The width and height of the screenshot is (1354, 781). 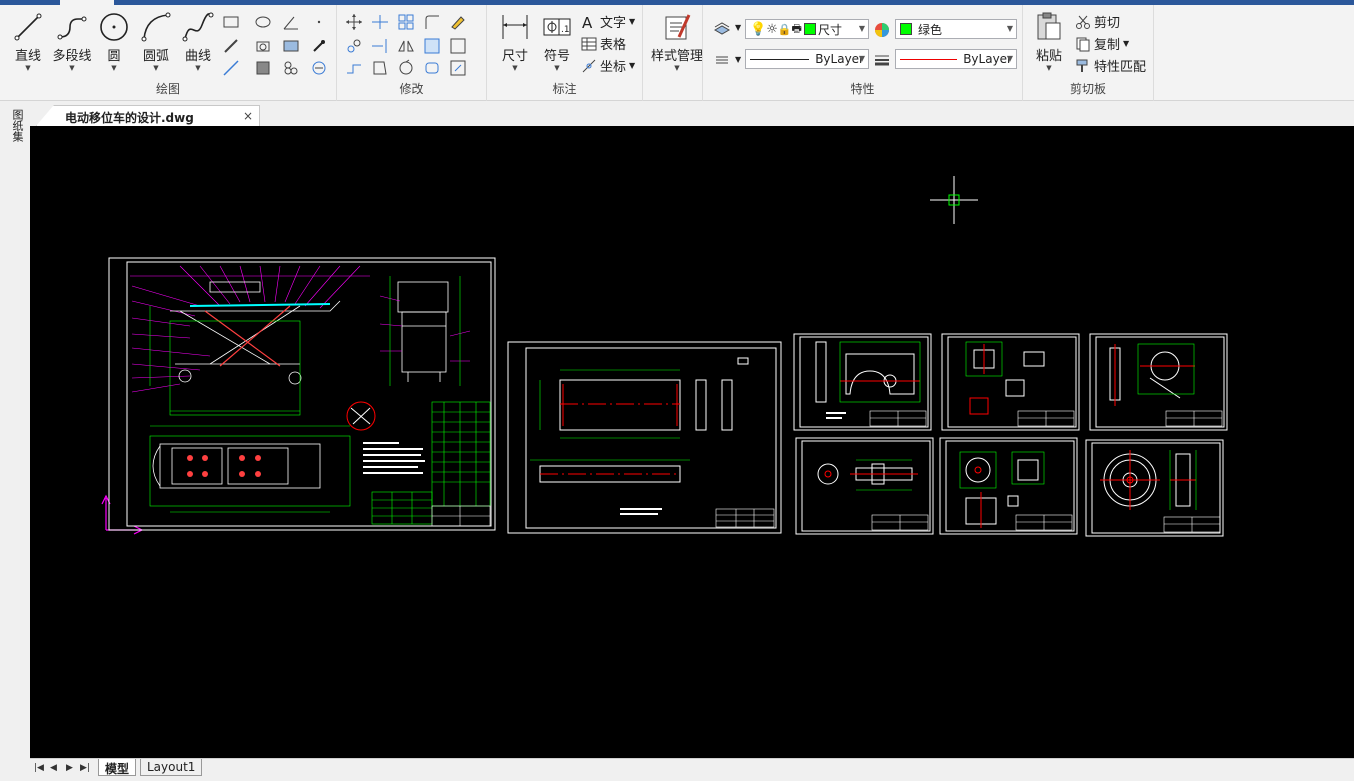 What do you see at coordinates (406, 68) in the screenshot?
I see `rotate-icon` at bounding box center [406, 68].